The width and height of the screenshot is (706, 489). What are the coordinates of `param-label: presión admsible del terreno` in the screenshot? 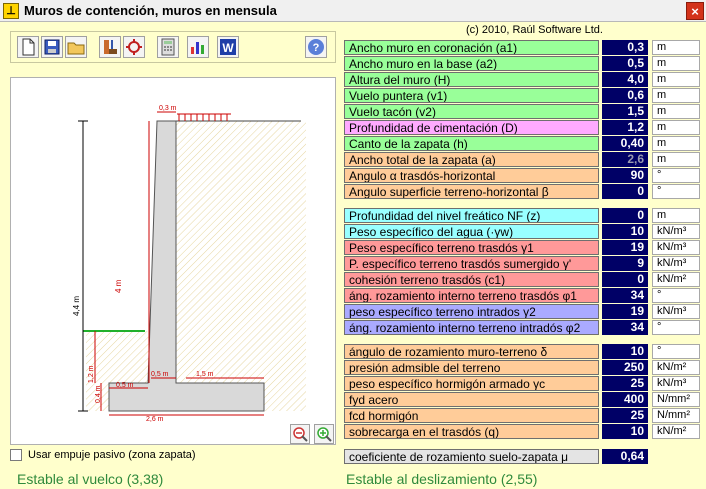 It's located at (471, 367).